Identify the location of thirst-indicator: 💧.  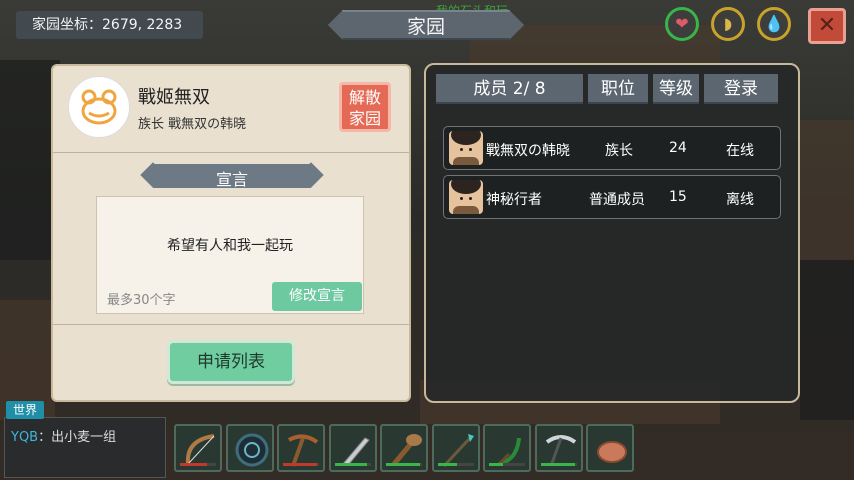
(774, 24).